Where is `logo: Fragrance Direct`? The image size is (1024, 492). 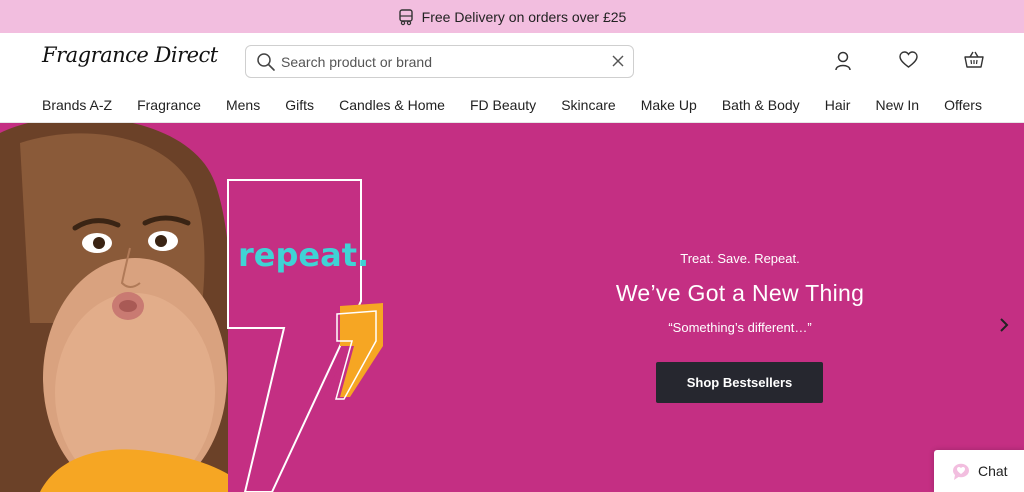 logo: Fragrance Direct is located at coordinates (130, 55).